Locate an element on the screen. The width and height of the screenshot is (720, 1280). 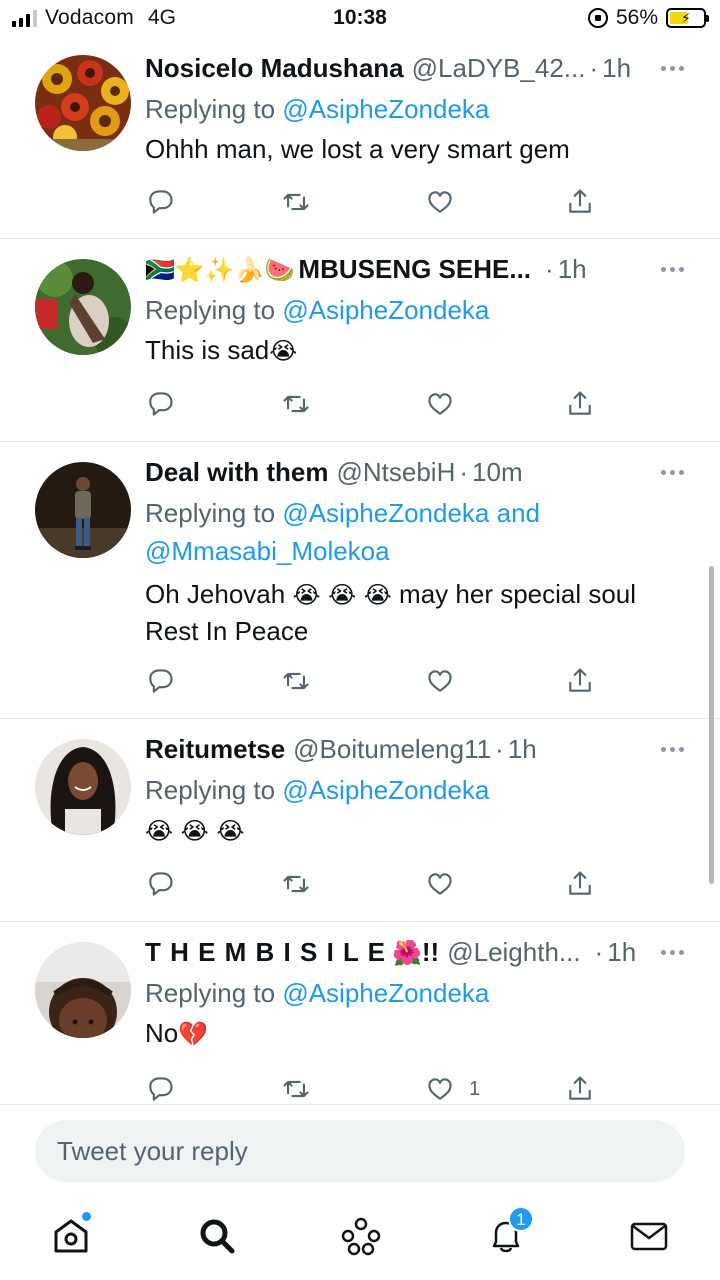
tweet-header: 🇿🇦⭐✨🍌🍉 MBUSENG SEHE... · 1h is located at coordinates (366, 269).